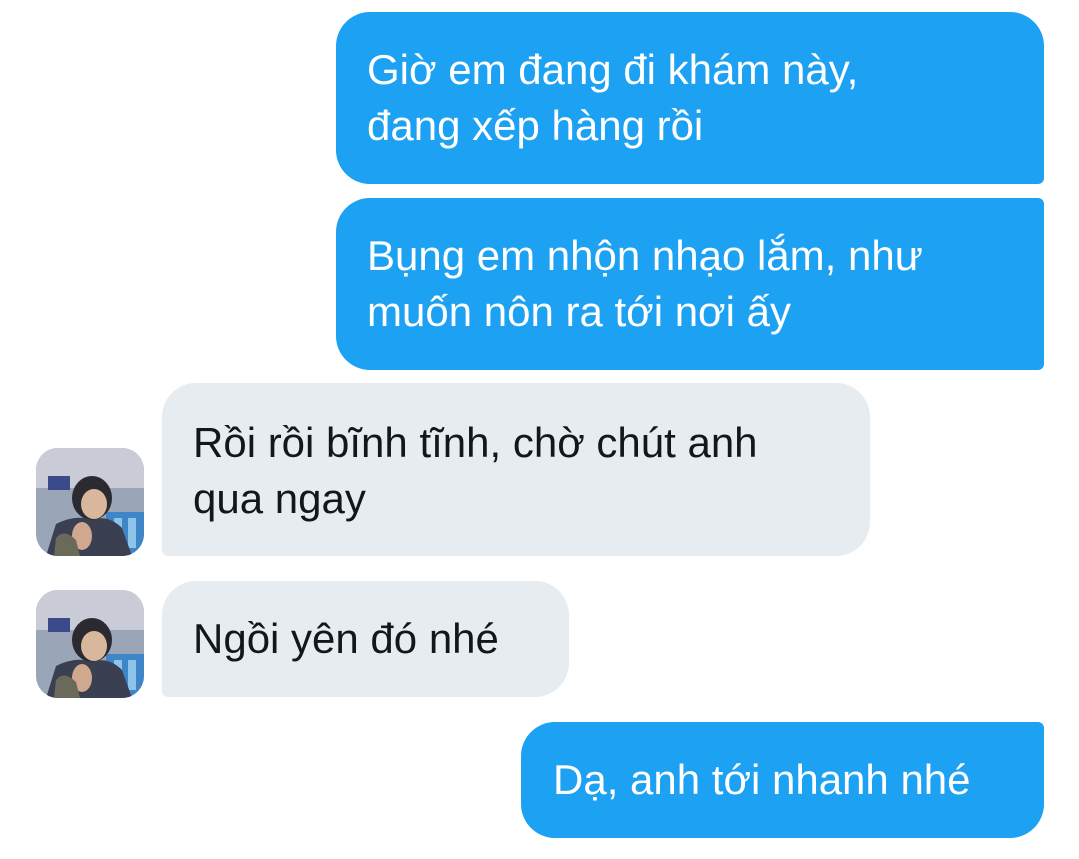 The image size is (1079, 859). I want to click on outgoing-message-bubble: Dạ, anh tới nhanh nhé, so click(782, 780).